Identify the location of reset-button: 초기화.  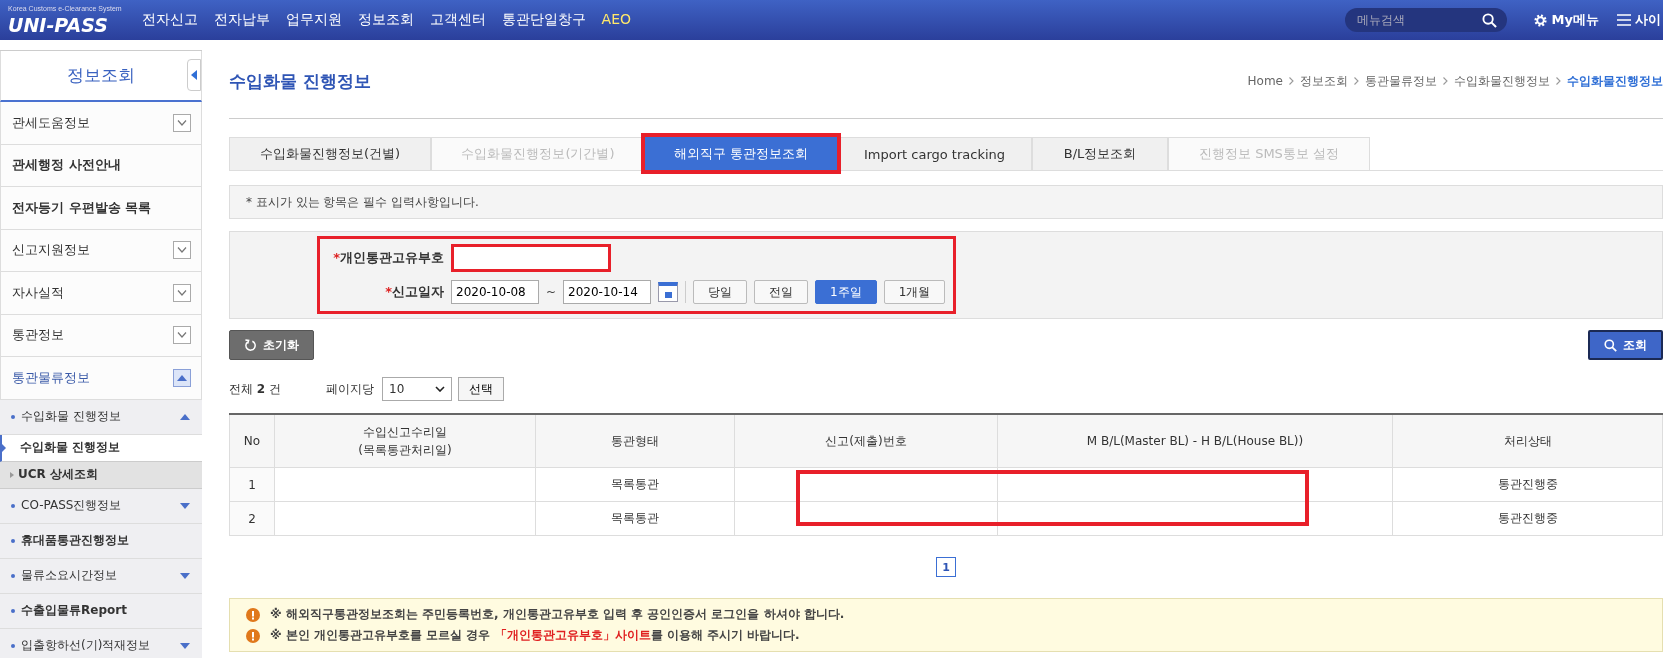
(271, 345).